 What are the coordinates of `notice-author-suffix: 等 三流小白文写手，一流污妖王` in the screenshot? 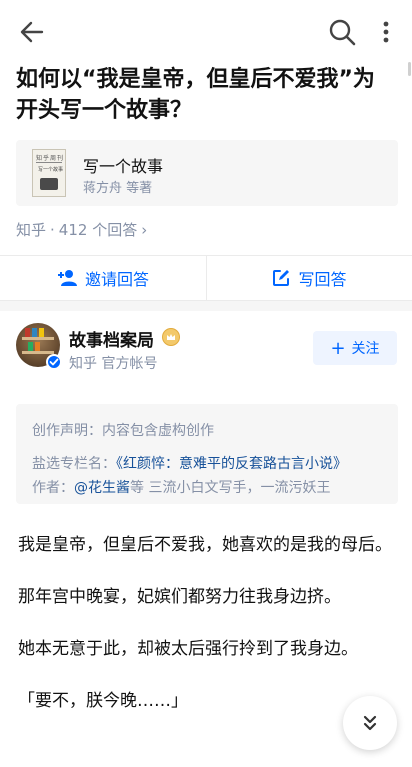 It's located at (230, 488).